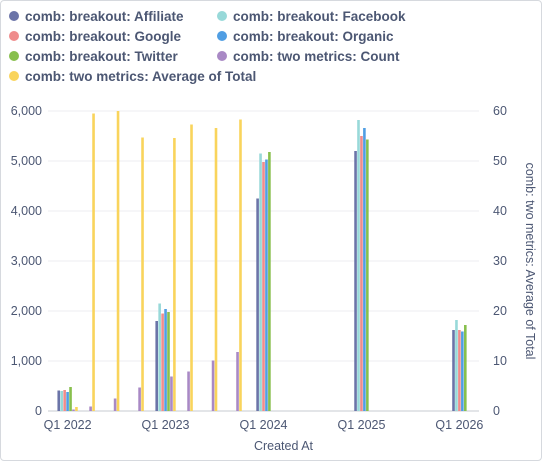 The width and height of the screenshot is (542, 461). Describe the element at coordinates (38, 411) in the screenshot. I see `y-tick-label: 0` at that location.